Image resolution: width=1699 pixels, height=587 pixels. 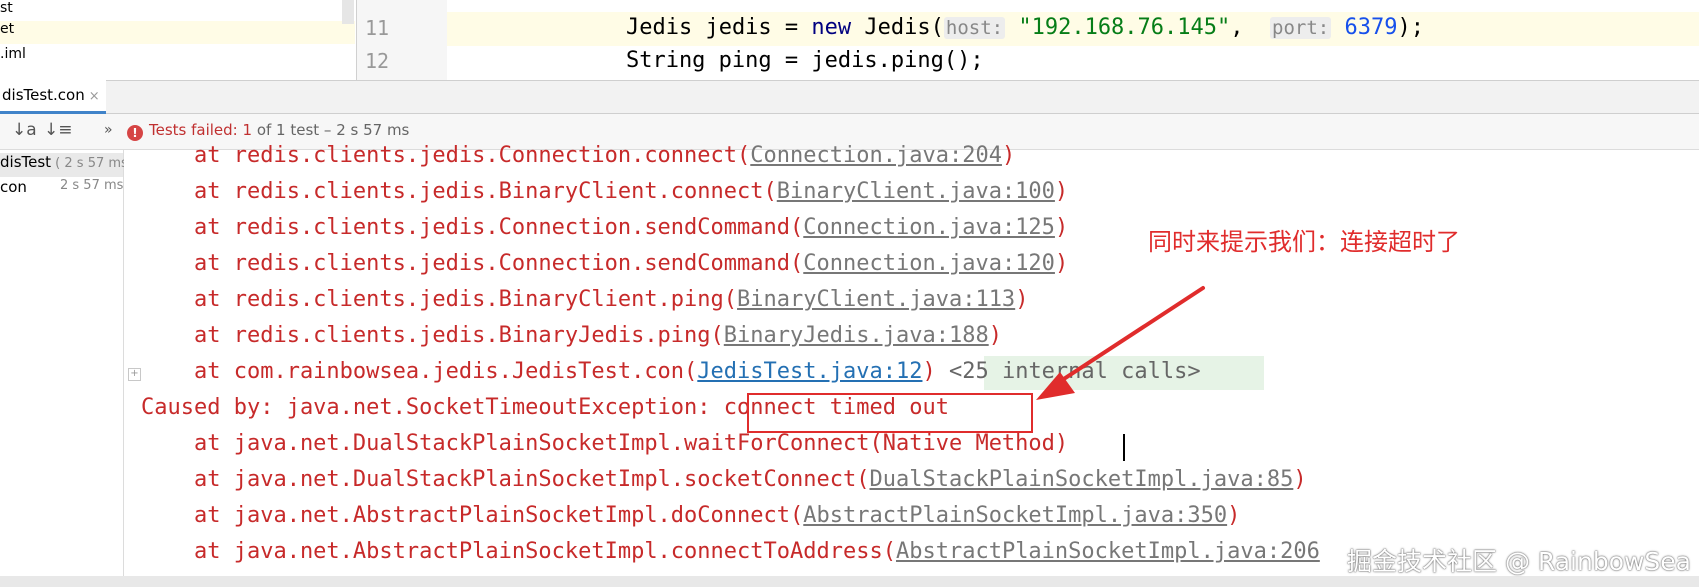 What do you see at coordinates (929, 227) in the screenshot?
I see `source-link: Connection.java:125` at bounding box center [929, 227].